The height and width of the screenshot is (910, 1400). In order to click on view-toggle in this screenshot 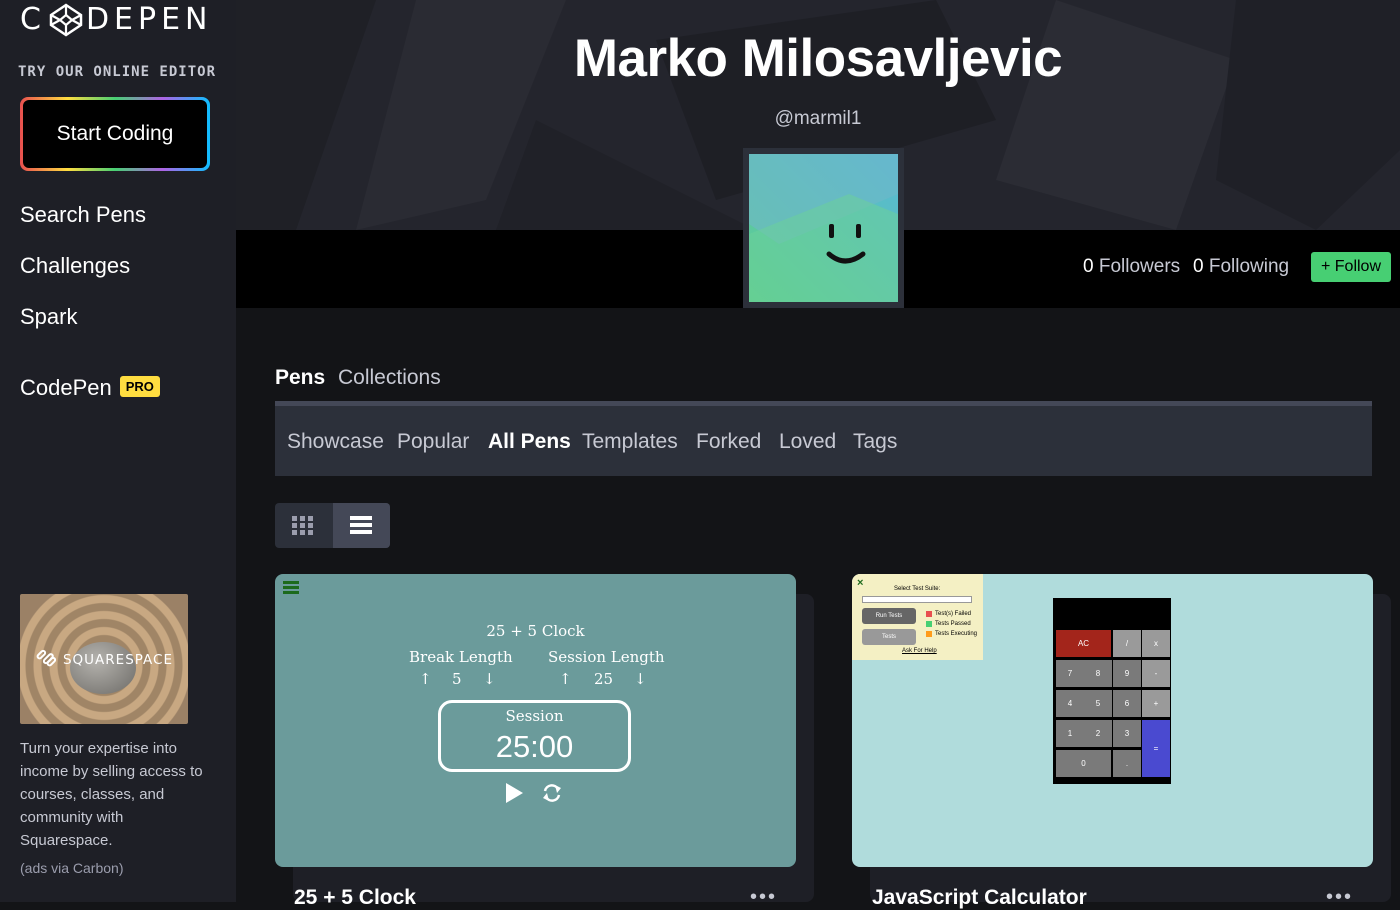, I will do `click(332, 525)`.